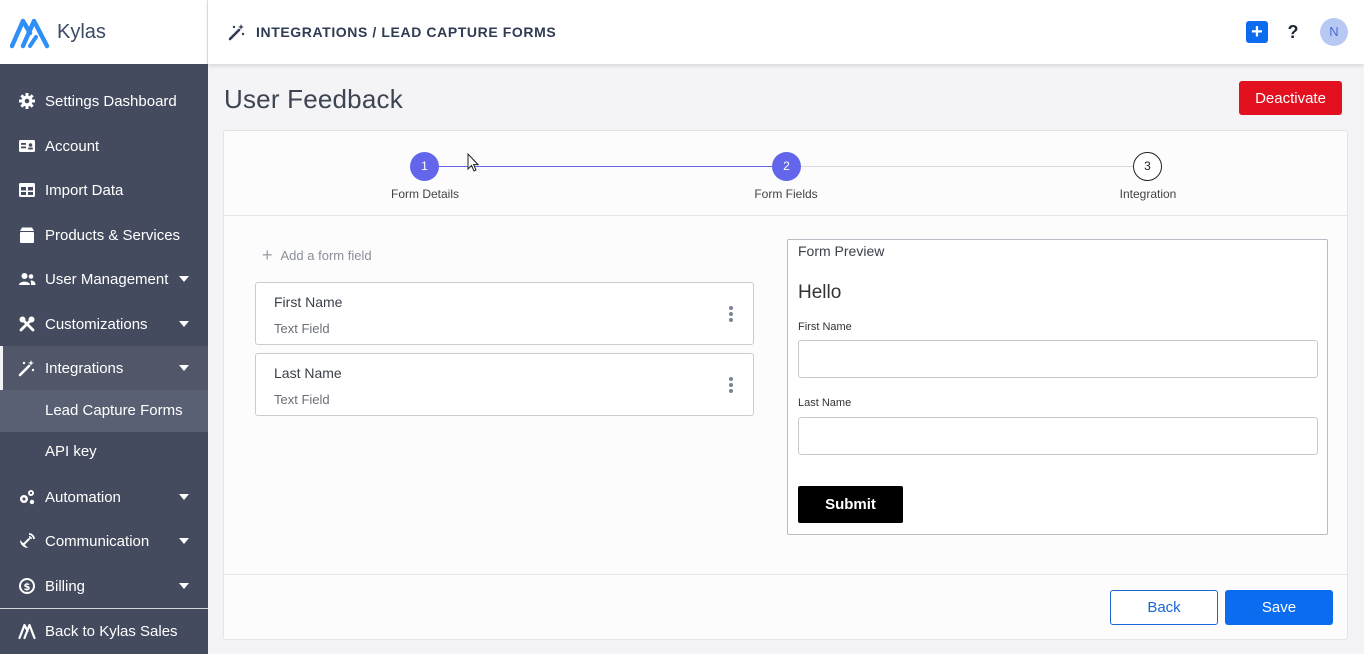 This screenshot has width=1364, height=654. What do you see at coordinates (1290, 98) in the screenshot?
I see `deactivate-button: Deactivate` at bounding box center [1290, 98].